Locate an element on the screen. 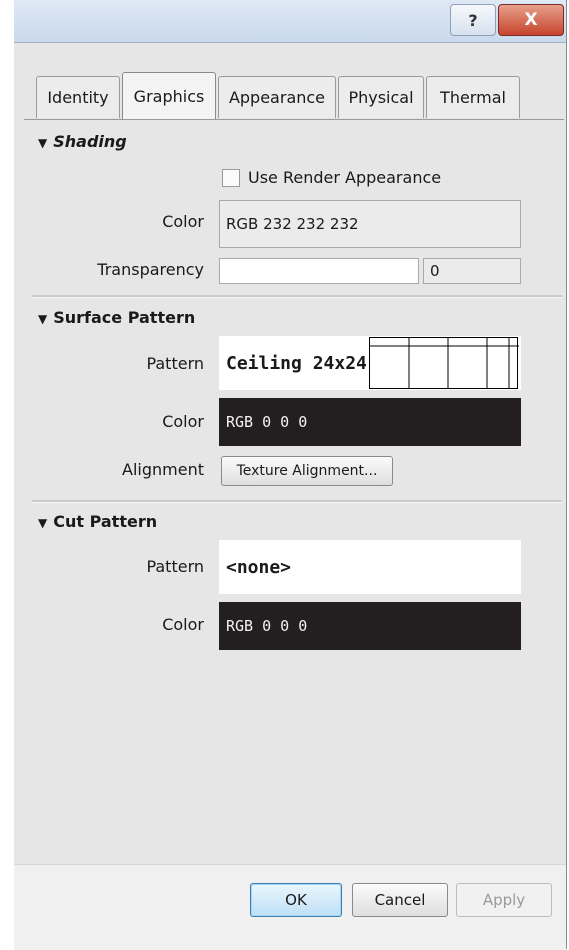  transparency-label: Transparency is located at coordinates (150, 269).